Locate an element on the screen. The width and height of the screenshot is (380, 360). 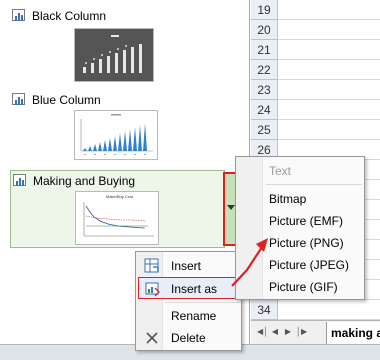
sheet-row: 34 is located at coordinates (315, 310).